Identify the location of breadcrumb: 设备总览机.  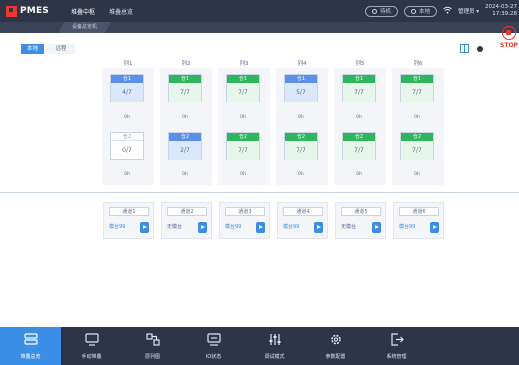
(84, 27).